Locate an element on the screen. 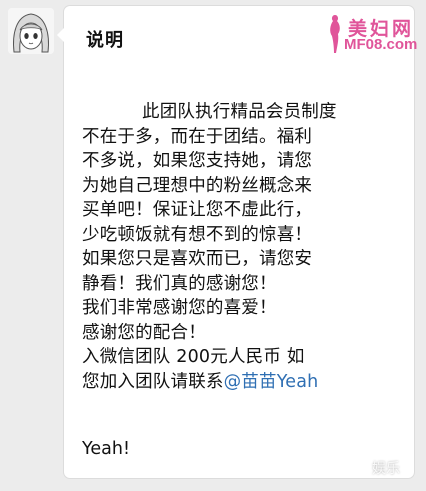 This screenshot has height=491, width=426. message-line-contact: 您加入团队请联系@苗苗Yeah is located at coordinates (246, 382).